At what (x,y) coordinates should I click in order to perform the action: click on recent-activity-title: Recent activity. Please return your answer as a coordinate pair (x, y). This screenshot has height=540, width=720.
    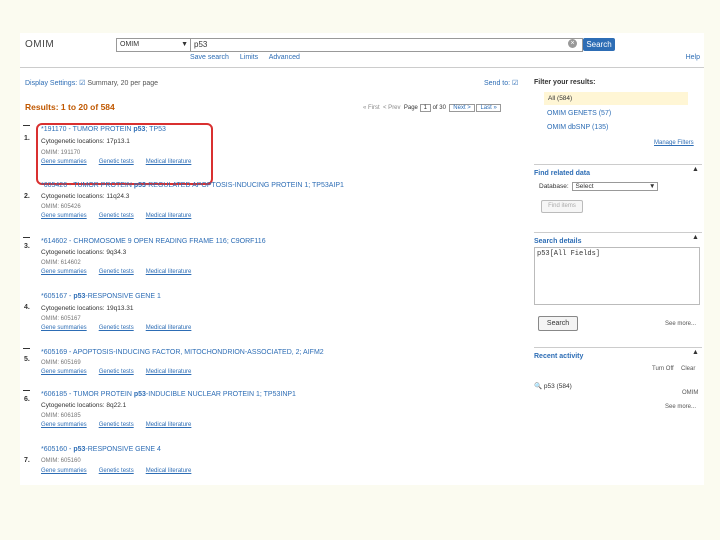
    Looking at the image, I should click on (558, 356).